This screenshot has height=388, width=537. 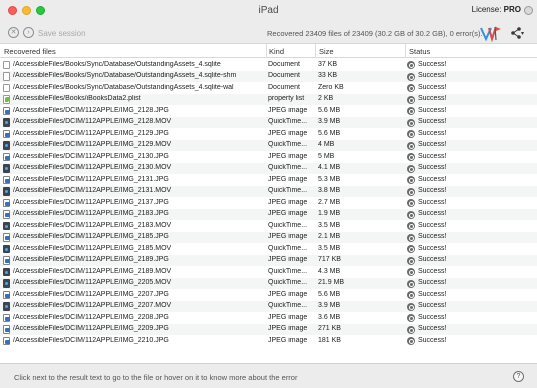 What do you see at coordinates (528, 10) in the screenshot?
I see `license-status-icon` at bounding box center [528, 10].